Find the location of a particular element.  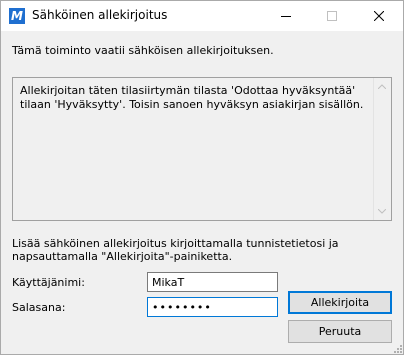

minimize-button is located at coordinates (286, 16).